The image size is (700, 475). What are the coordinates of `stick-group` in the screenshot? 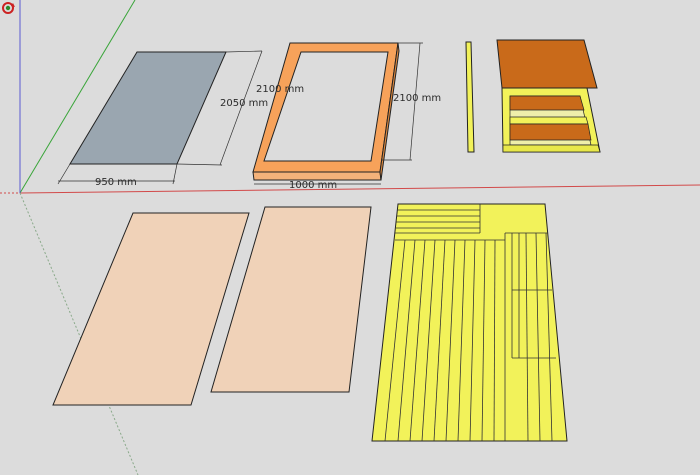 It's located at (470, 97).